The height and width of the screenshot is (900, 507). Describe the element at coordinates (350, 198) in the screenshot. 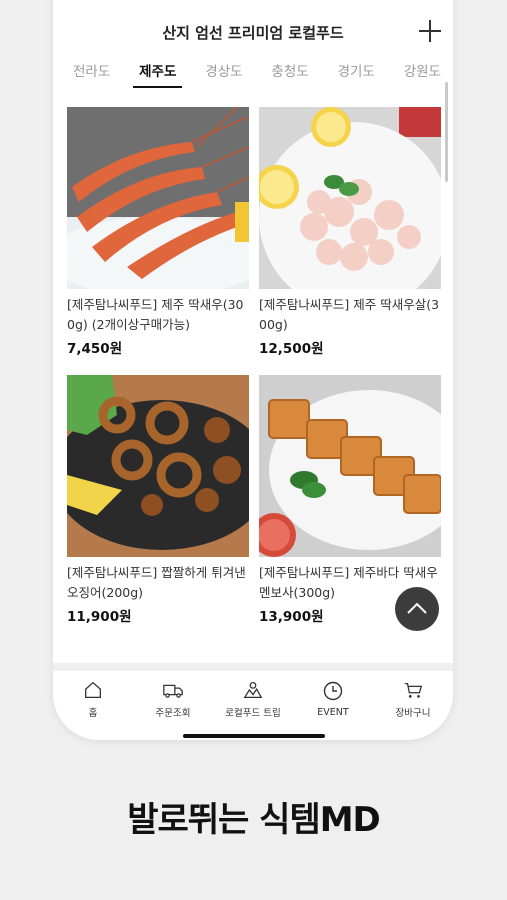

I see `product-image-shrimp-meat` at that location.